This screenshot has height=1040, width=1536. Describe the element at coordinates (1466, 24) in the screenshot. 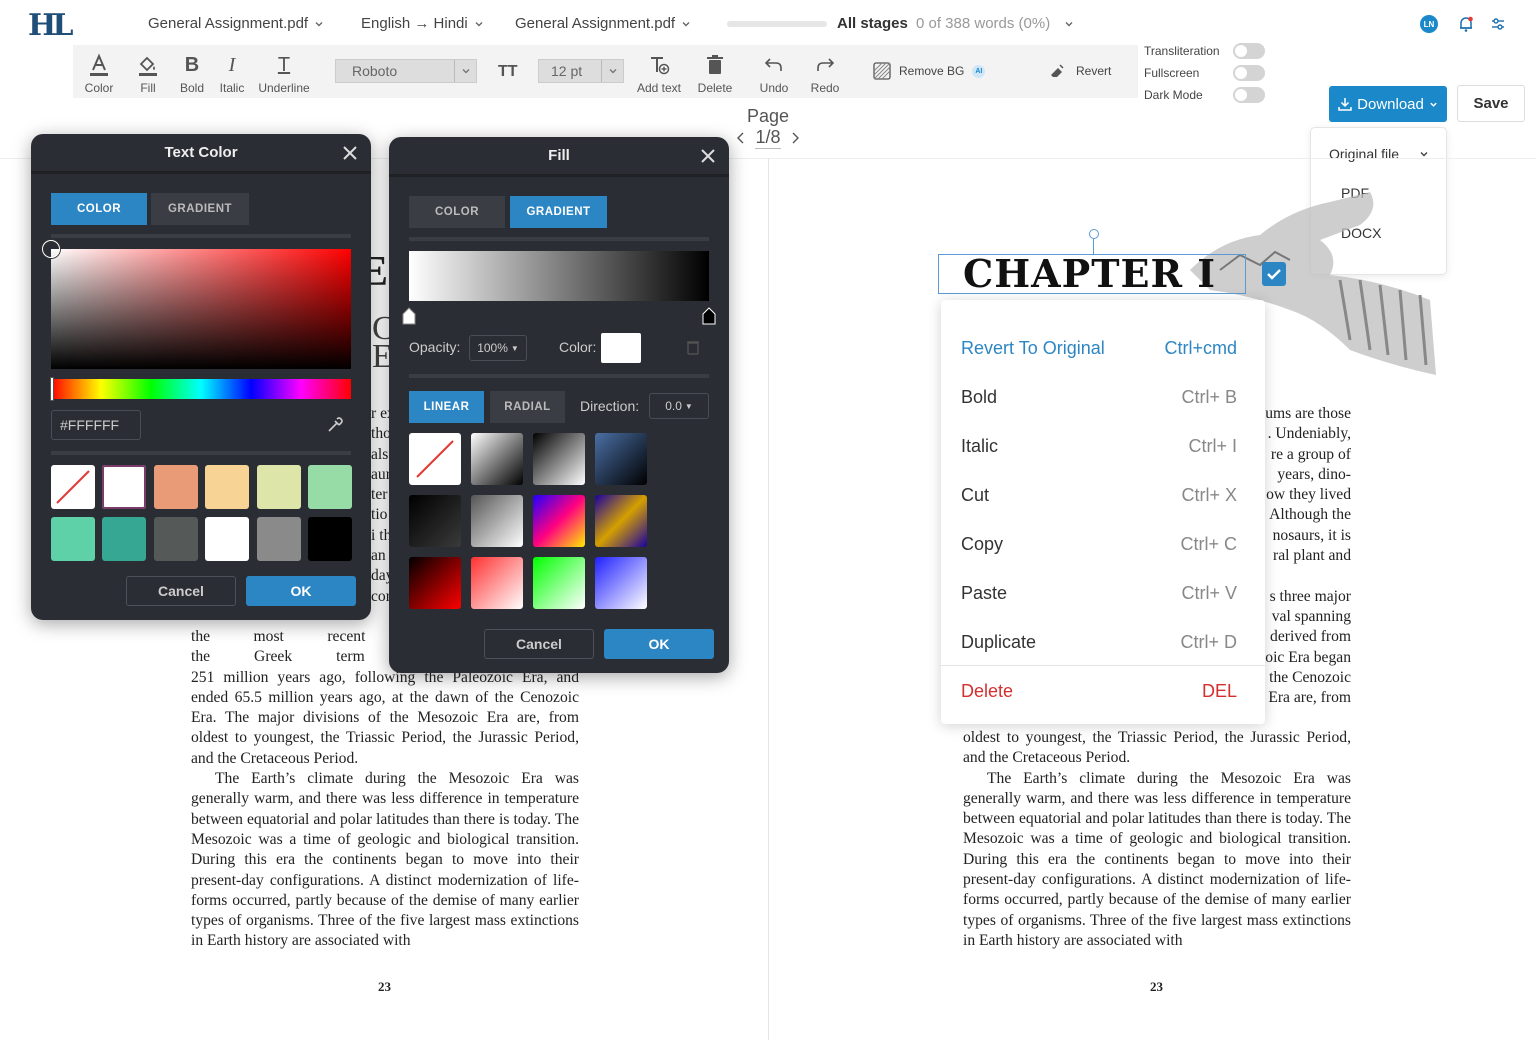

I see `bell-icon` at that location.